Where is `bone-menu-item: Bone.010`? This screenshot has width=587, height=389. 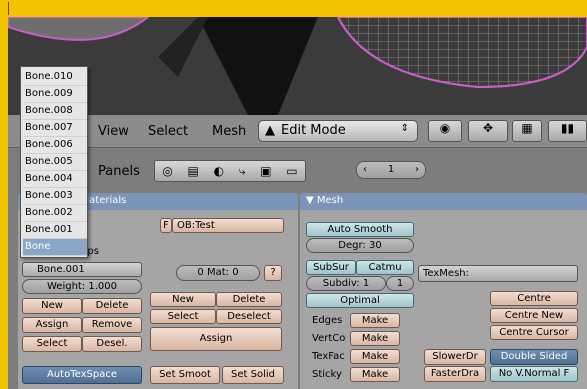 bone-menu-item: Bone.010 is located at coordinates (55, 77).